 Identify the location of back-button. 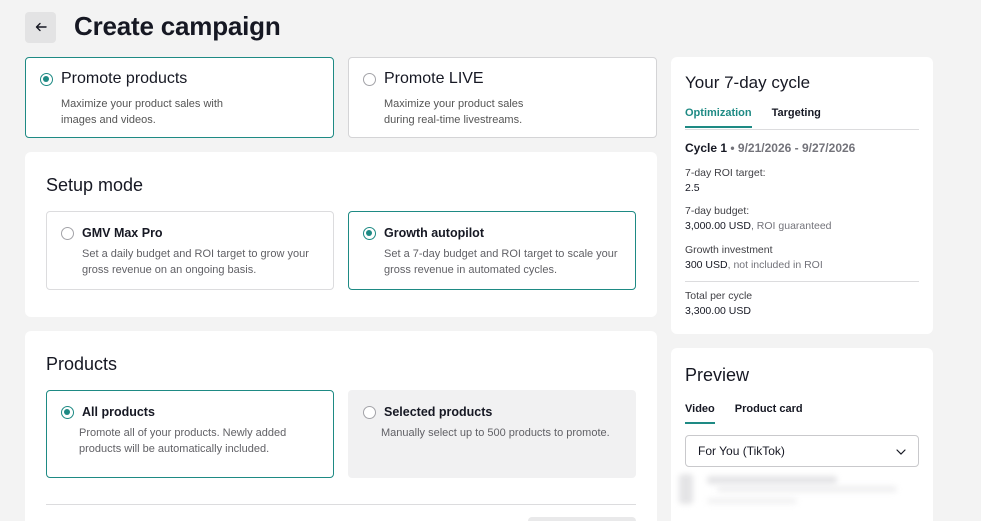
(40, 27).